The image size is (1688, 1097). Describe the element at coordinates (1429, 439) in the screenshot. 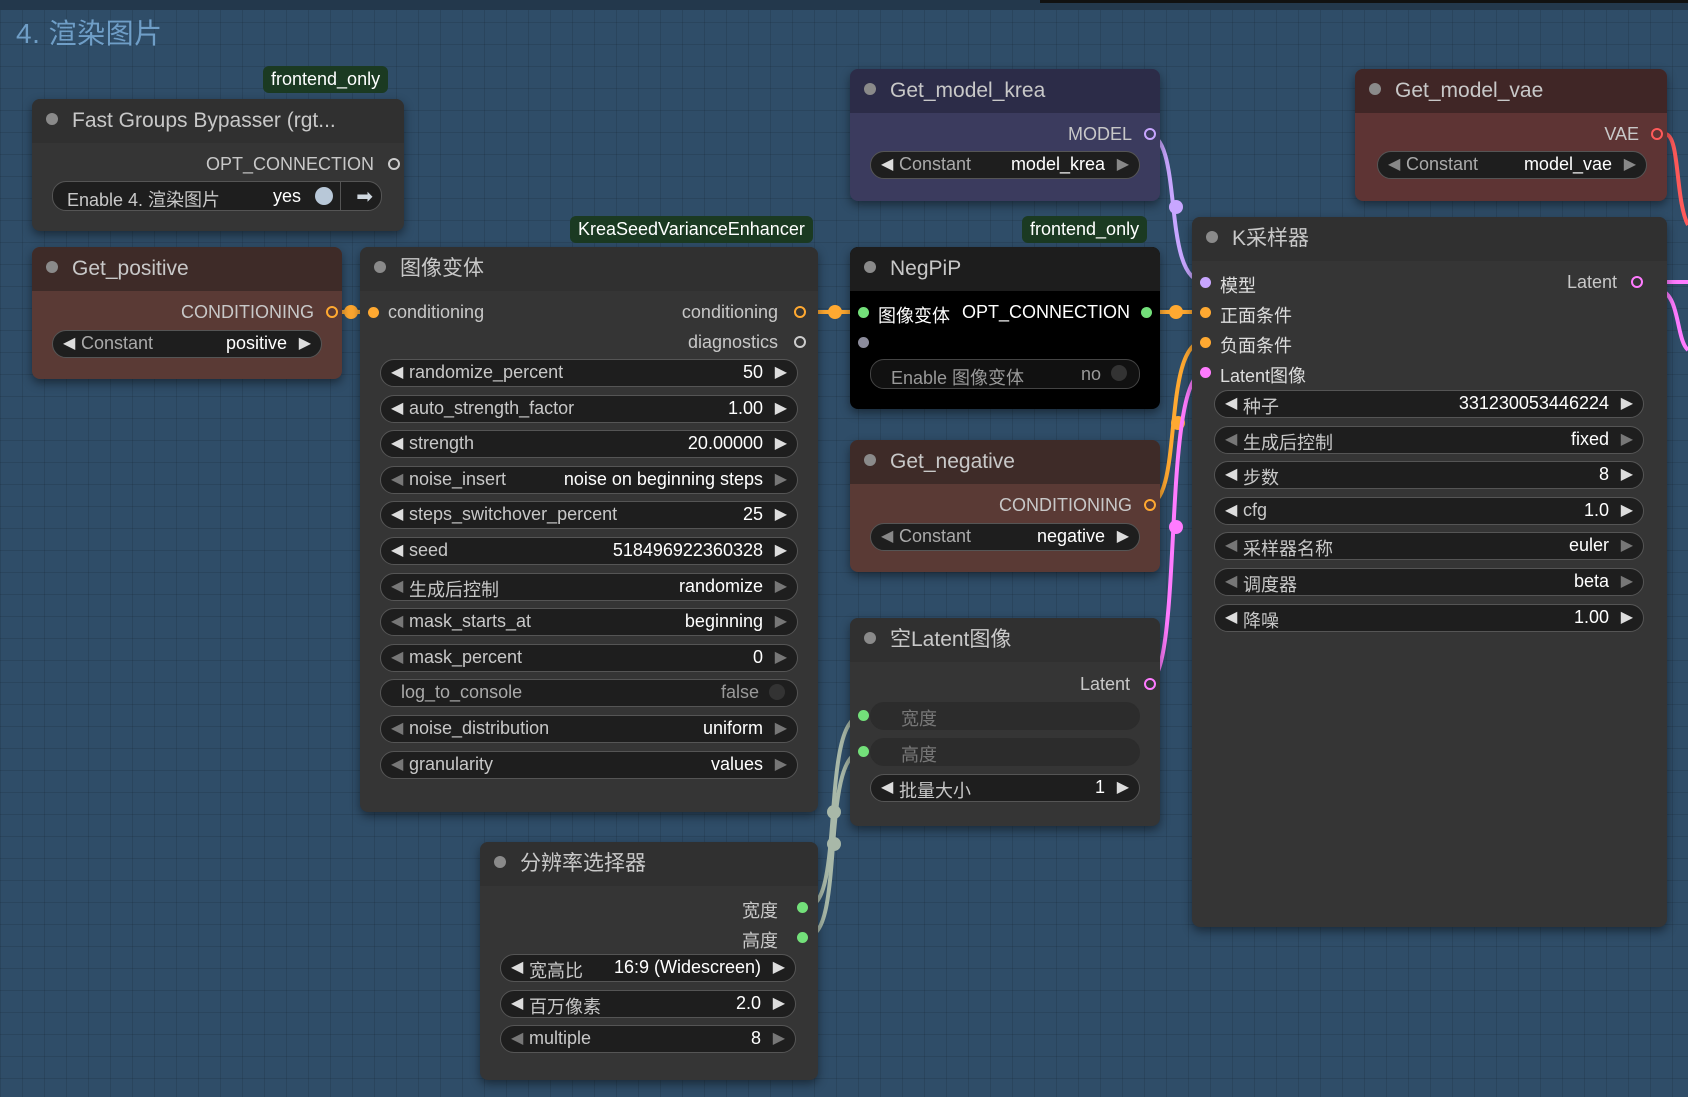

I see `widget-1: ◀ 生成后控制 fixed ▶` at that location.